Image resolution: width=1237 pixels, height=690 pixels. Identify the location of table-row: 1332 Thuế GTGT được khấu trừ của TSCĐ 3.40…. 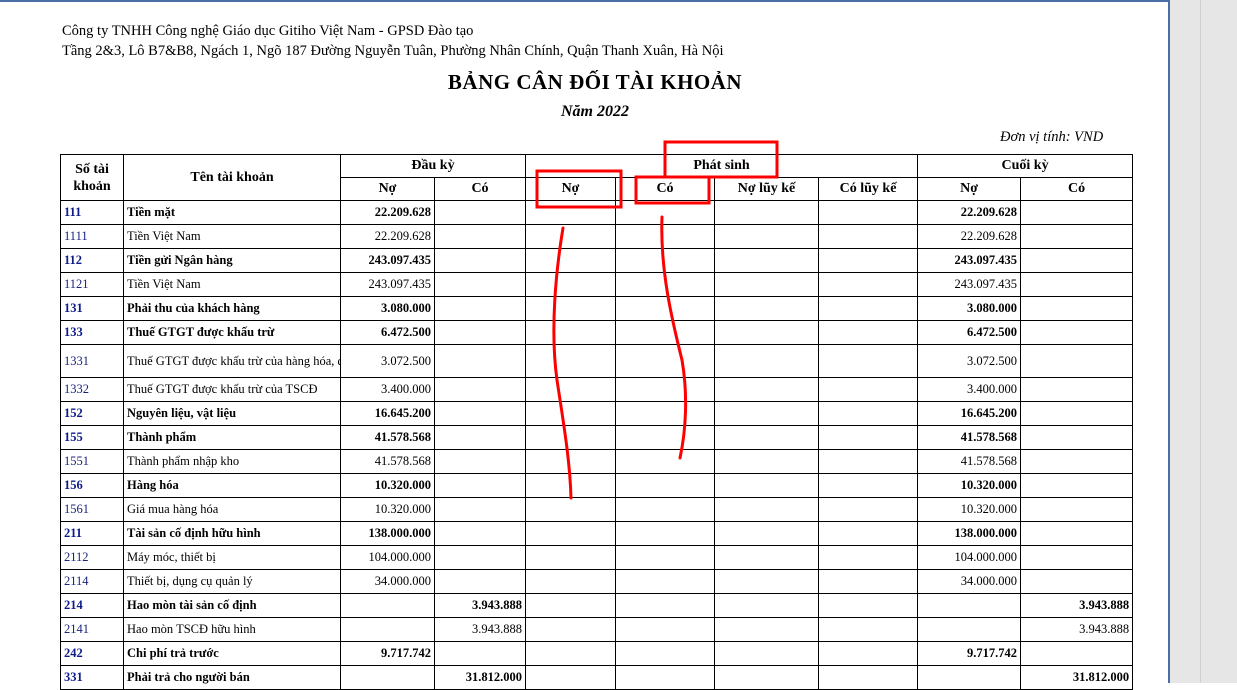
(597, 389).